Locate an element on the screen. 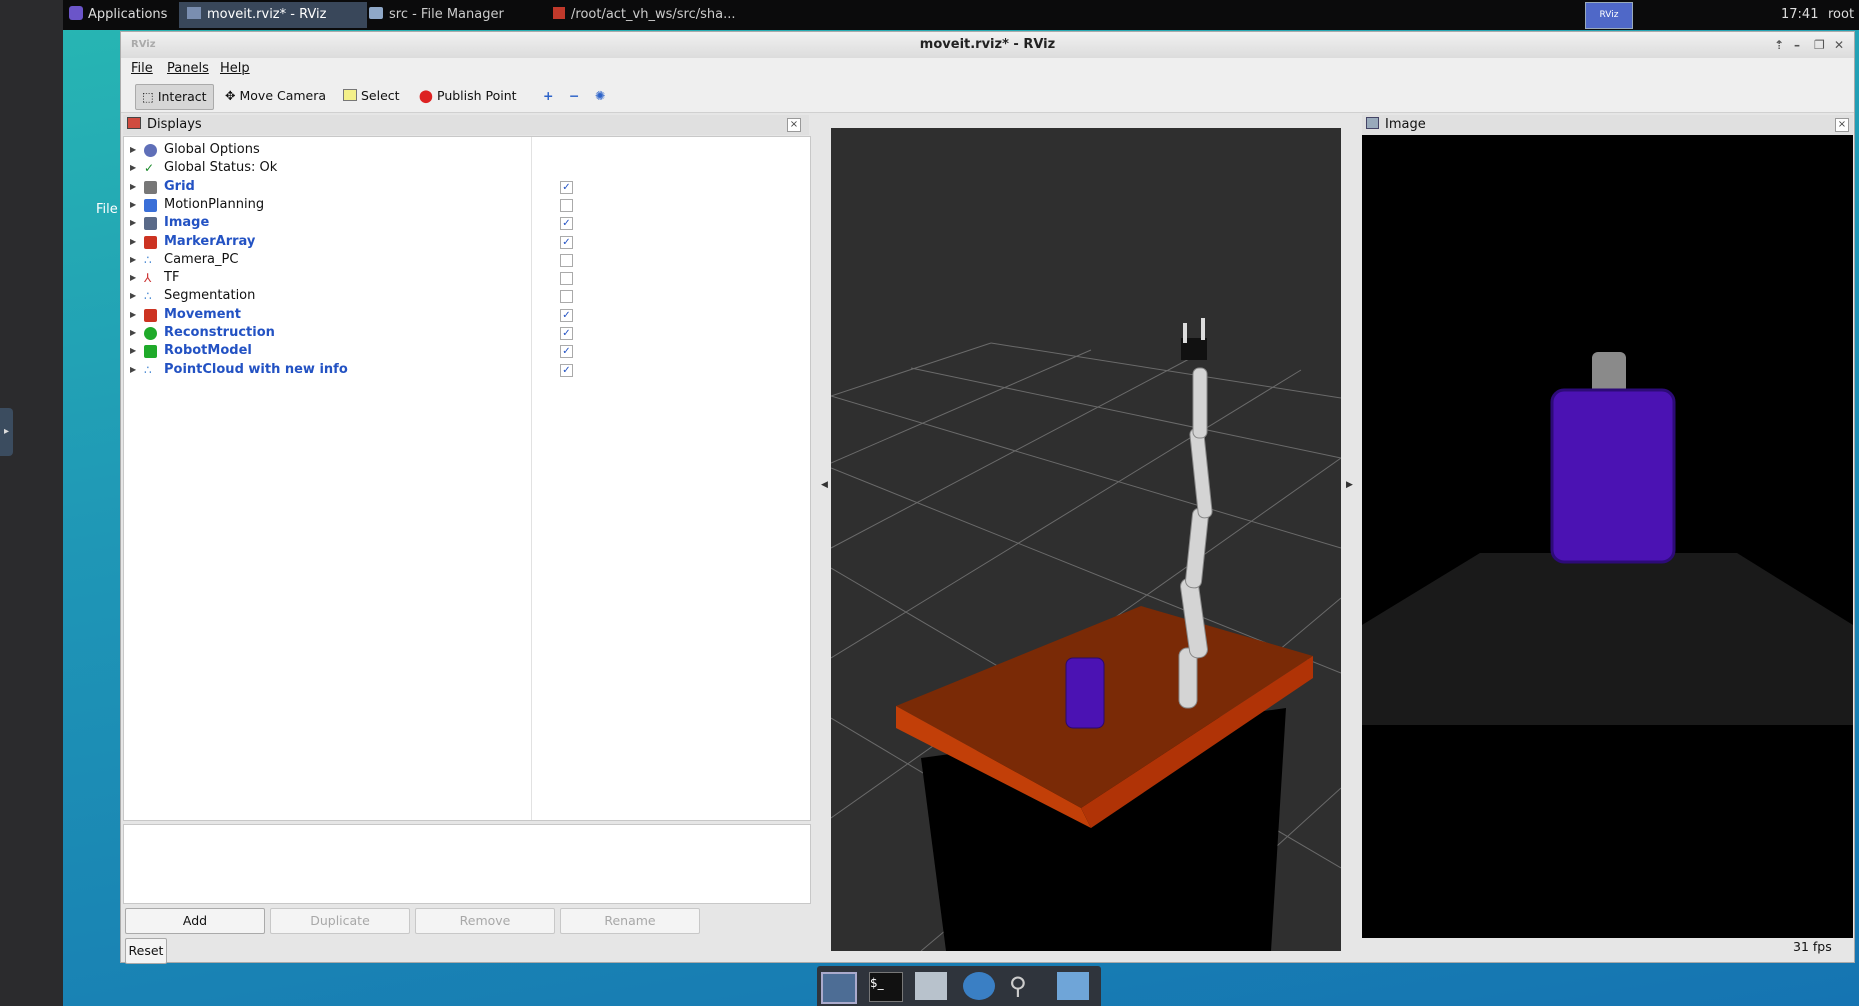 The width and height of the screenshot is (1859, 1006). window-title: moveit.rviz* - RViz is located at coordinates (987, 44).